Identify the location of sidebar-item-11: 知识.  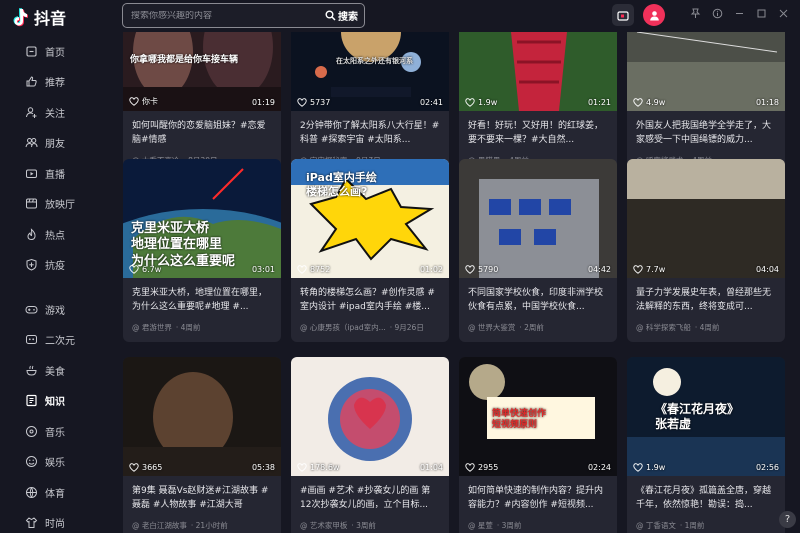
(52, 401).